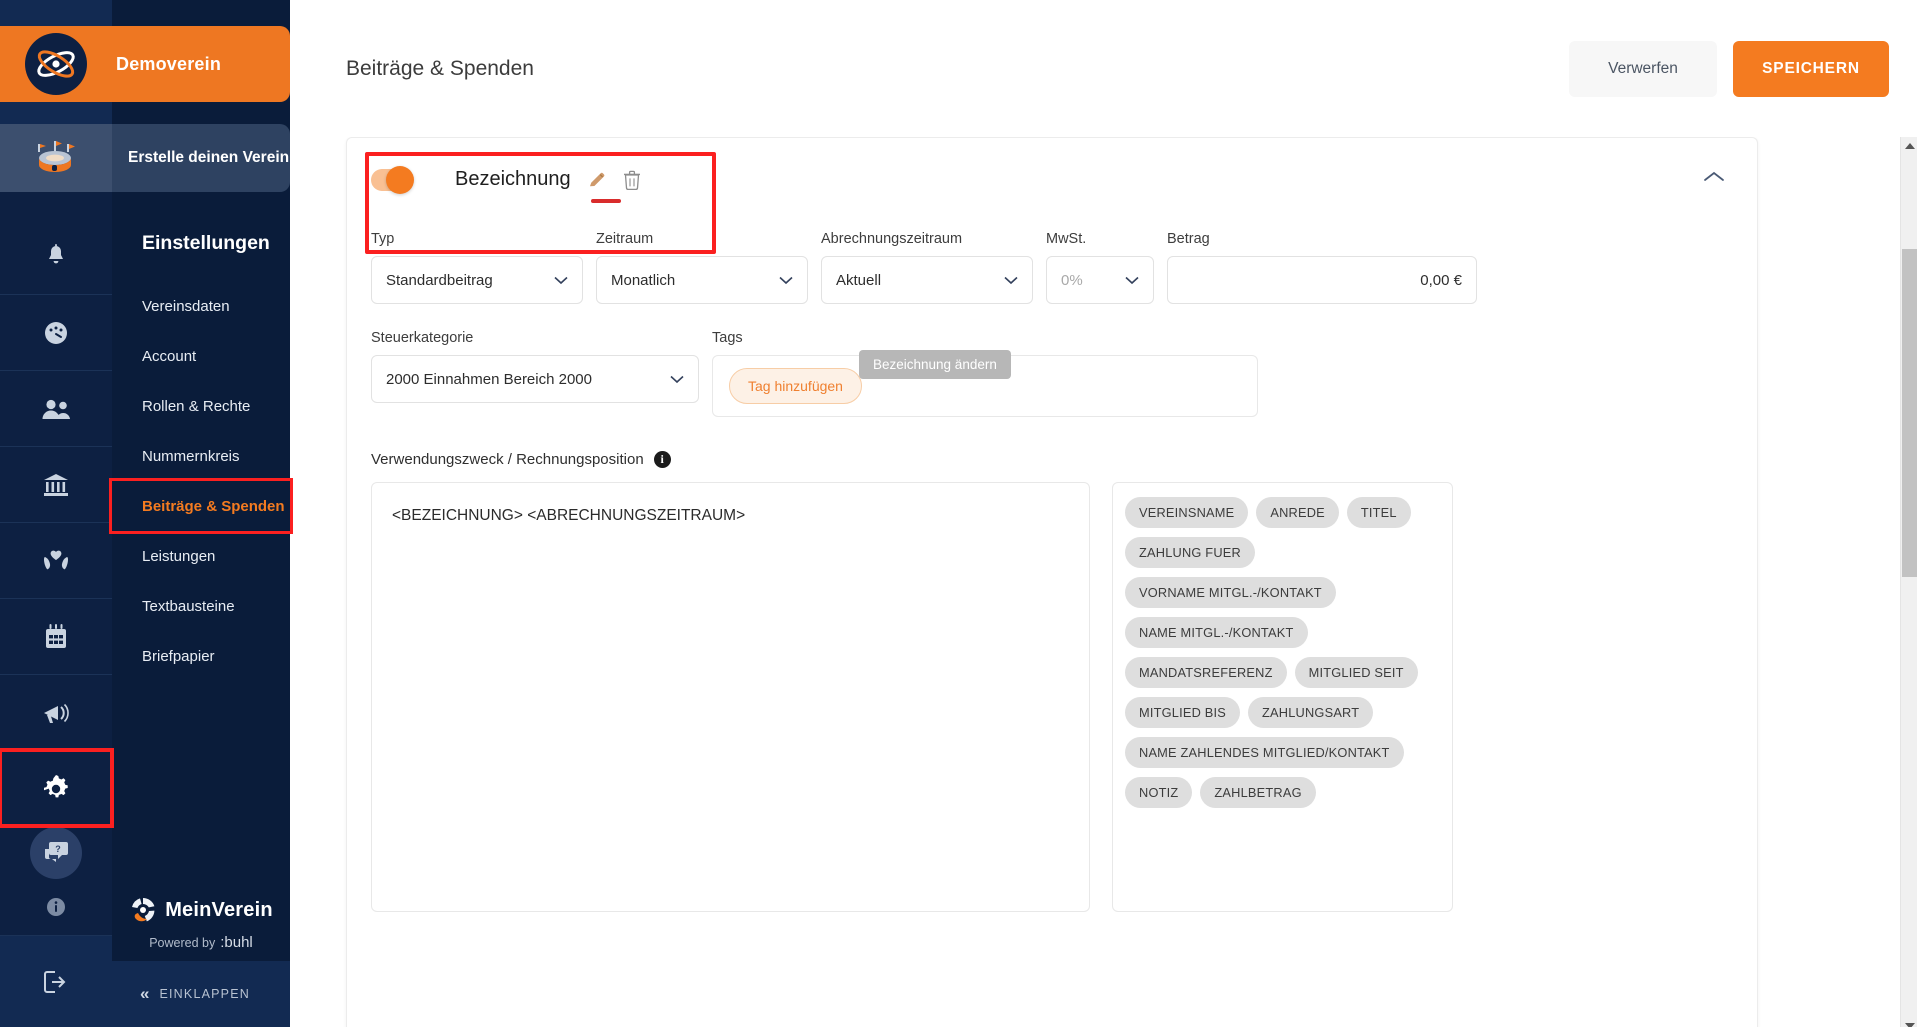 The width and height of the screenshot is (1917, 1027). Describe the element at coordinates (56, 332) in the screenshot. I see `rail-item-dashboard` at that location.